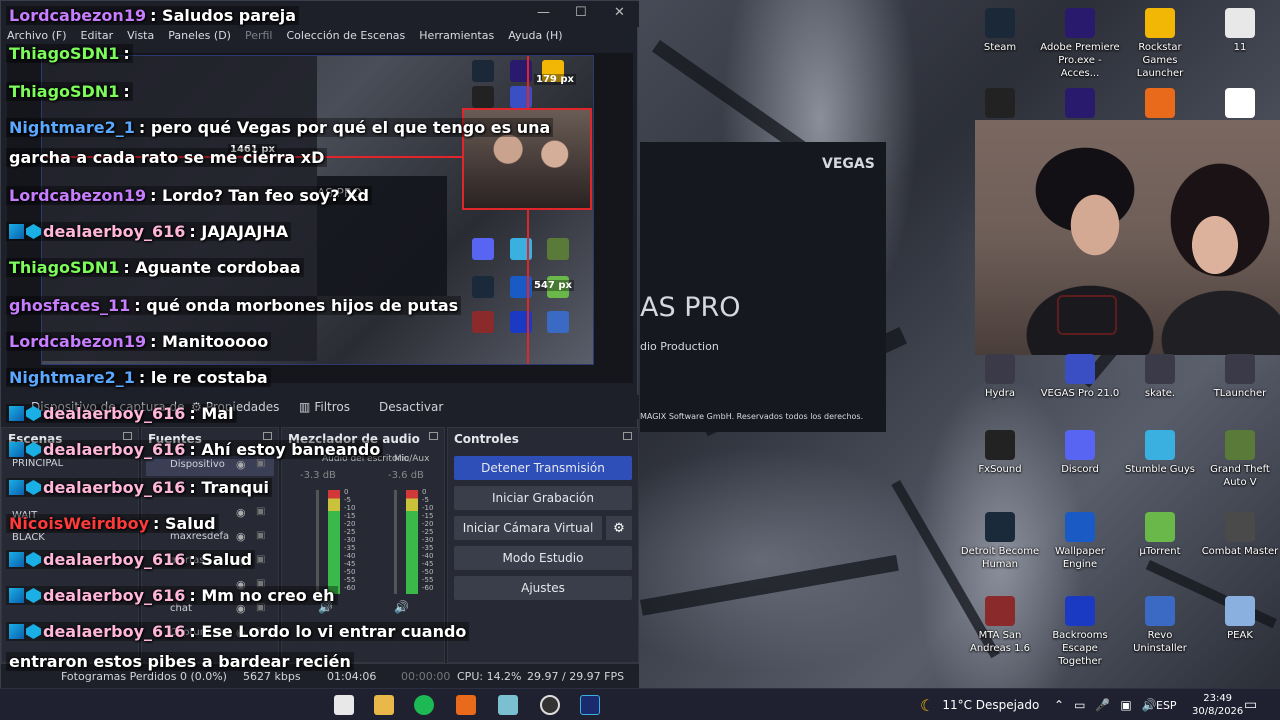 This screenshot has height=720, width=1280. What do you see at coordinates (328, 631) in the screenshot?
I see `chat-text: : Ese Lordo lo vi entrar cuando` at bounding box center [328, 631].